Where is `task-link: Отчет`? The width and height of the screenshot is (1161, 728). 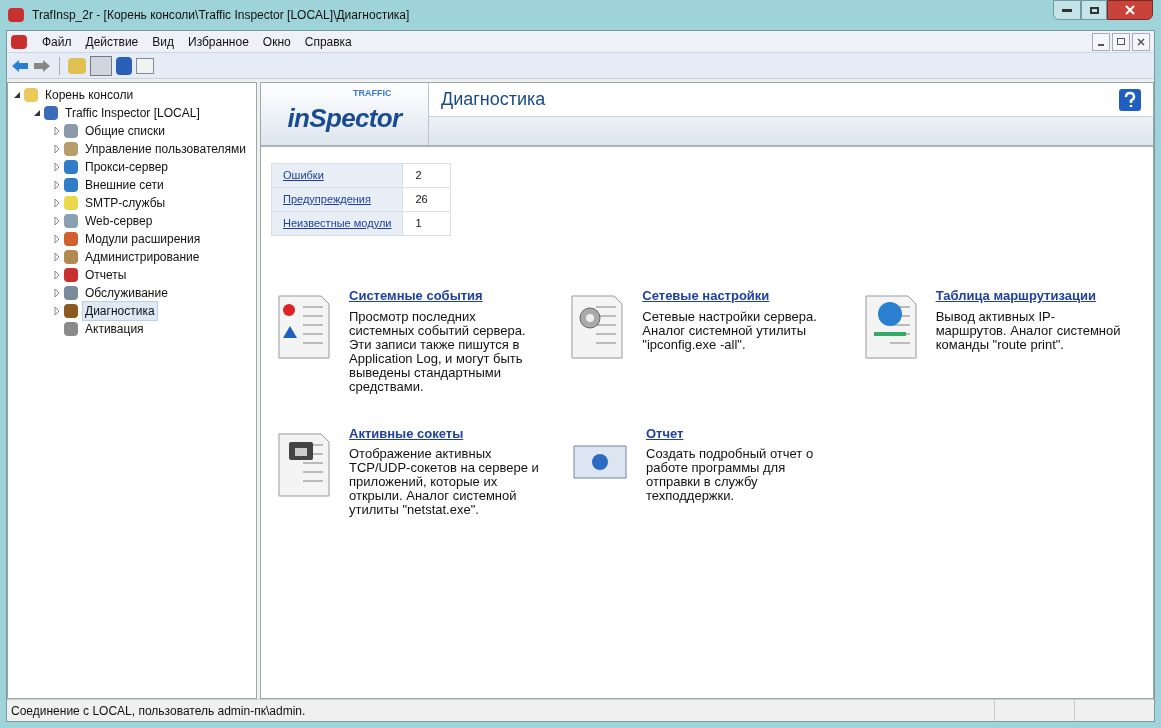
task-link: Отчет is located at coordinates (741, 433).